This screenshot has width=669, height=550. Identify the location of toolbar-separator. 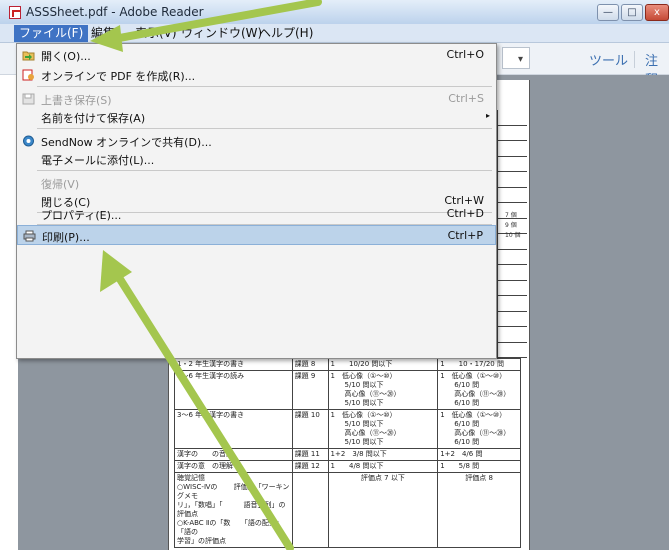
(634, 59).